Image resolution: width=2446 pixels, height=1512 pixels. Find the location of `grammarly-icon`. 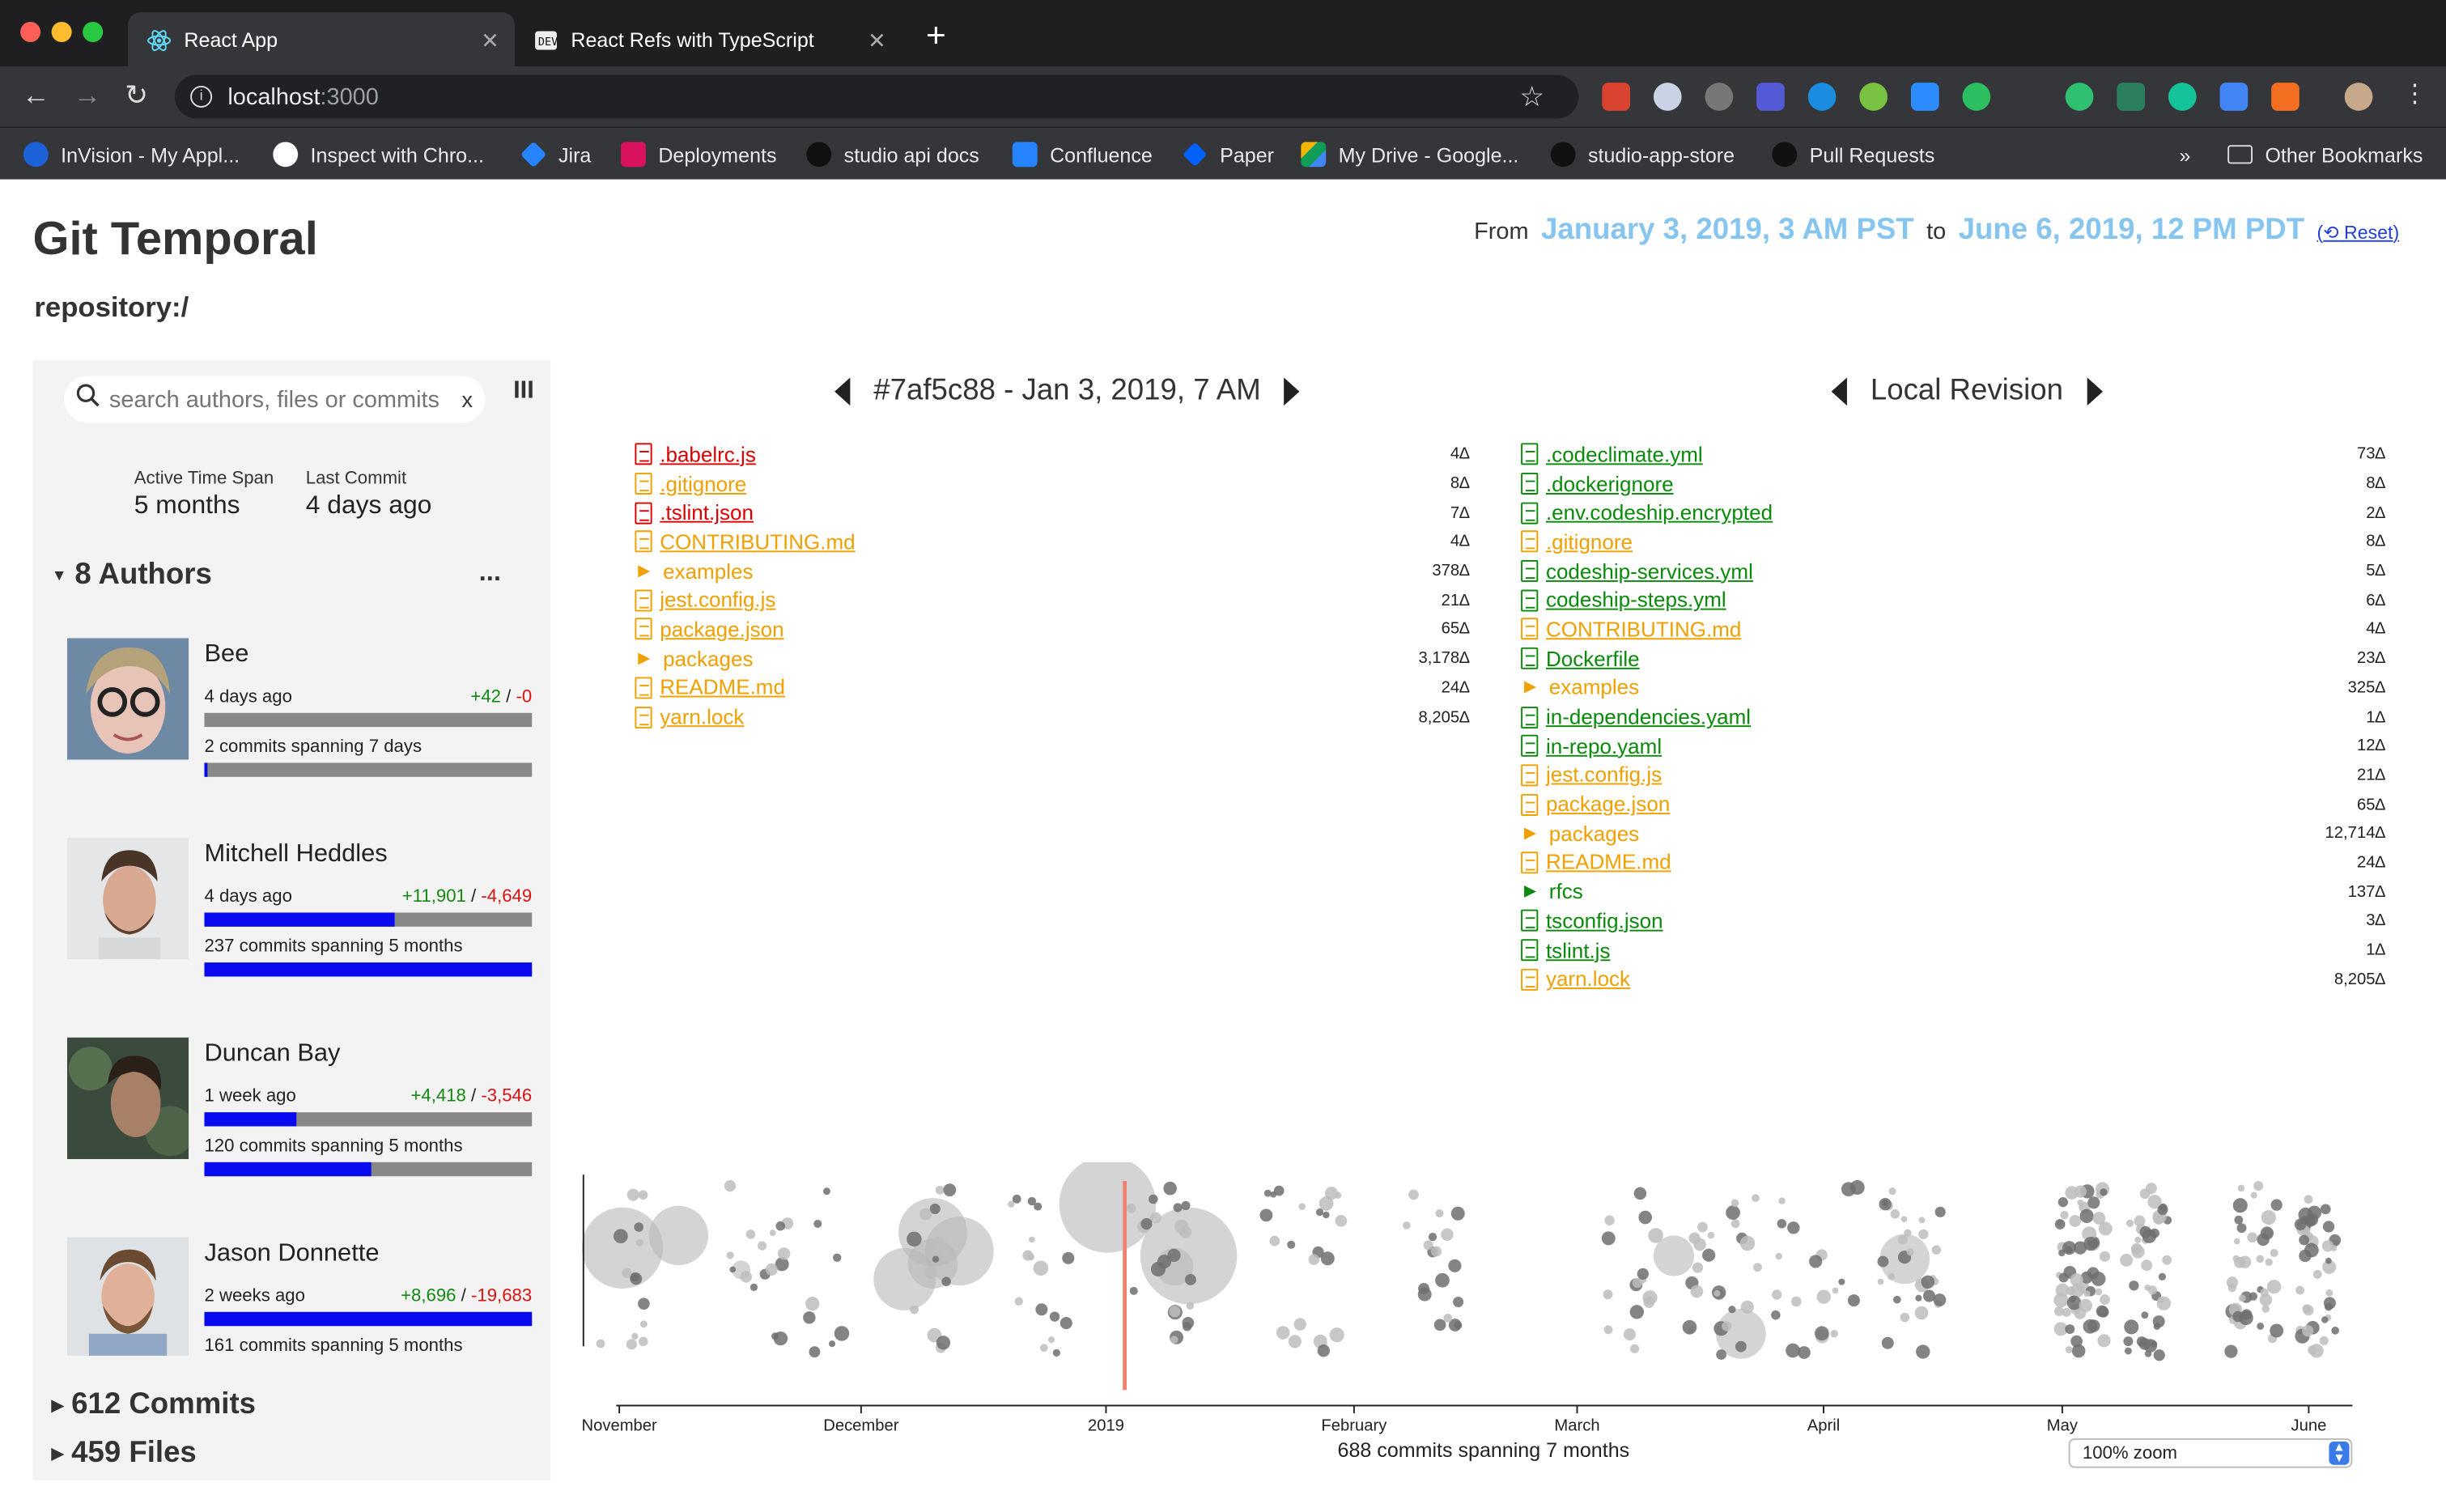

grammarly-icon is located at coordinates (2182, 97).